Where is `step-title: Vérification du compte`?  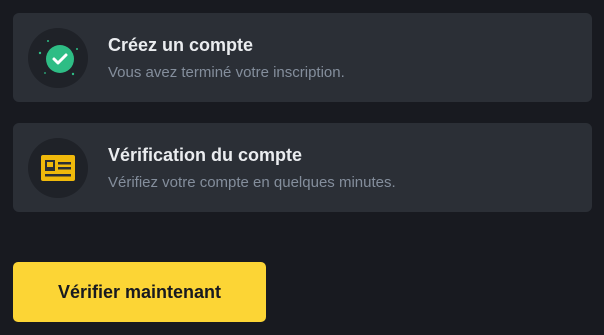 step-title: Vérification du compte is located at coordinates (205, 155).